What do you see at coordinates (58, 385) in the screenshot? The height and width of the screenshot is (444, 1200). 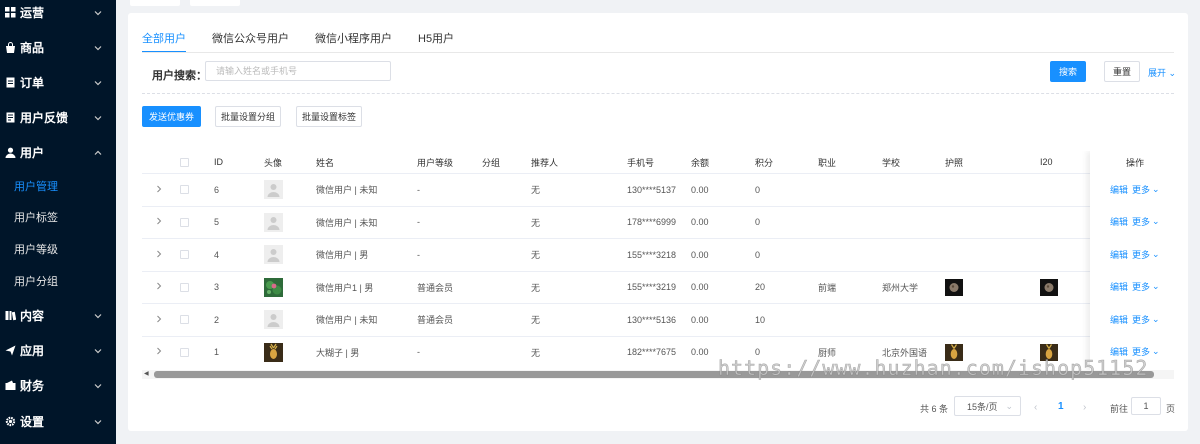 I see `sidebar-item-7: 财务` at bounding box center [58, 385].